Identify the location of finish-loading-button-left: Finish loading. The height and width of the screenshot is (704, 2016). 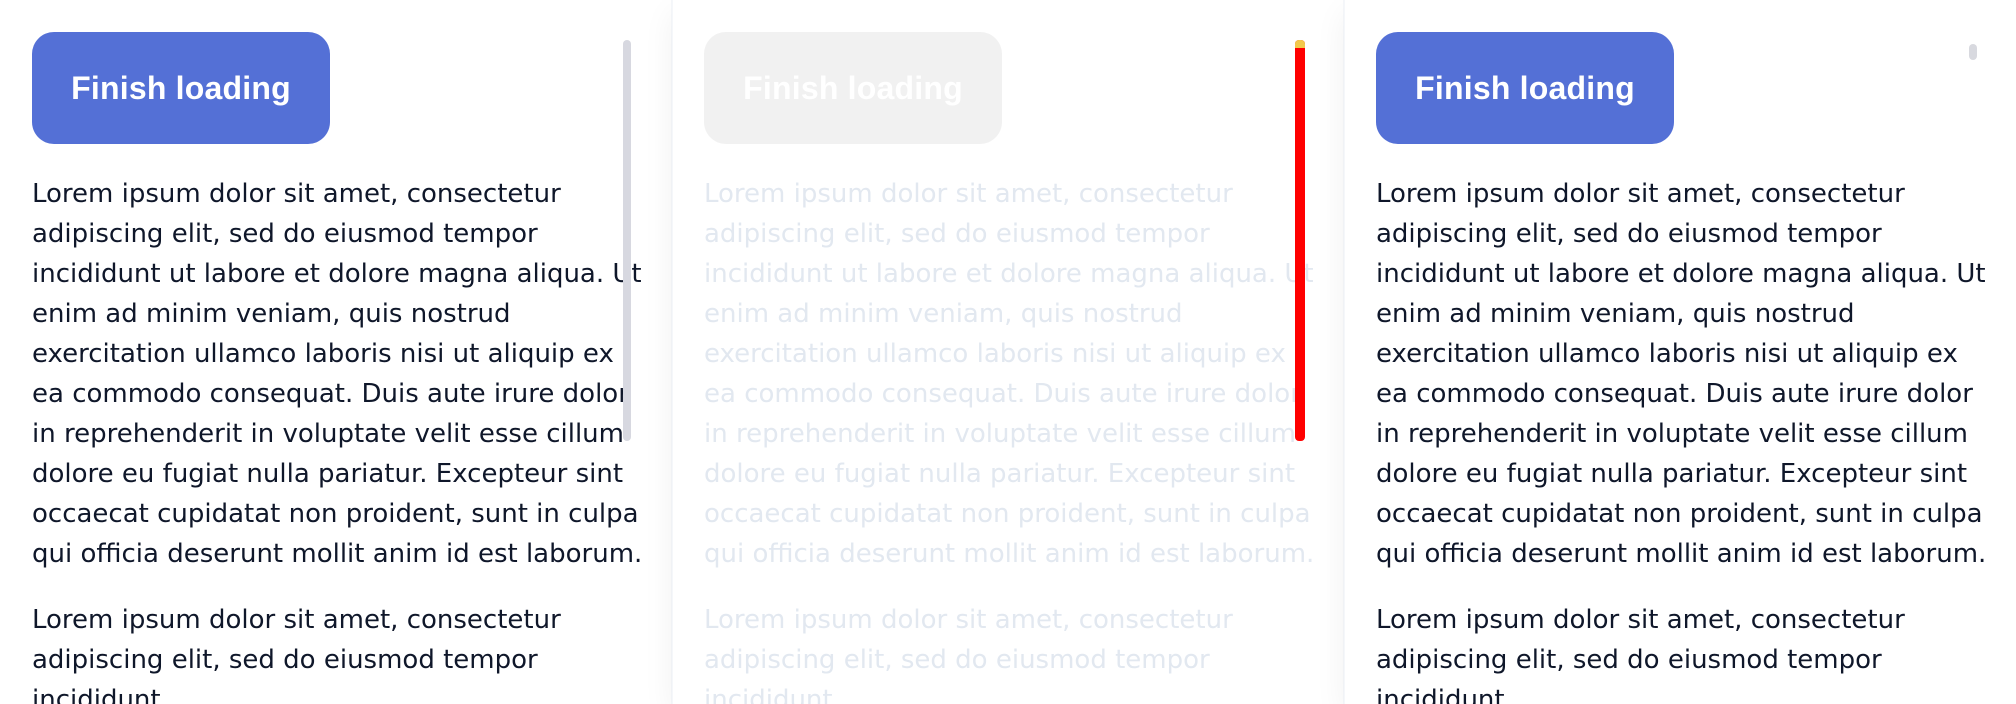
(181, 88).